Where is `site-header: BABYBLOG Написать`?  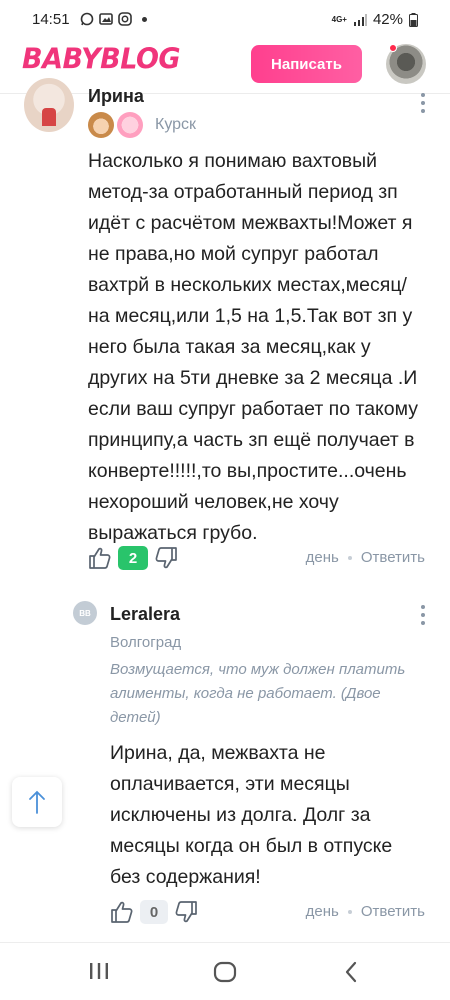 site-header: BABYBLOG Написать is located at coordinates (225, 65).